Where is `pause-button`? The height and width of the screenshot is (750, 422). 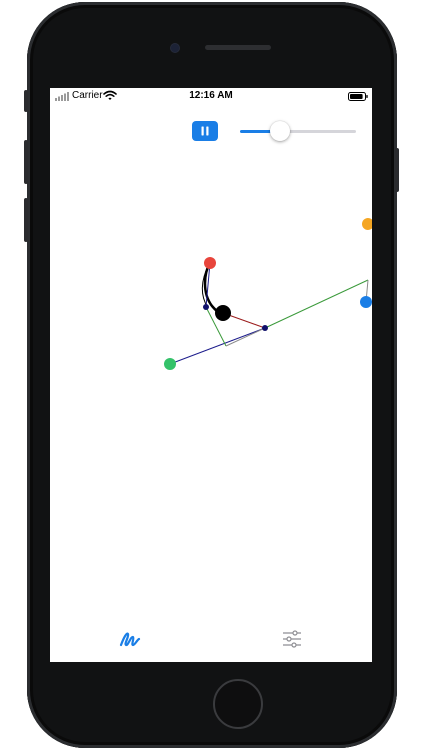 pause-button is located at coordinates (205, 131).